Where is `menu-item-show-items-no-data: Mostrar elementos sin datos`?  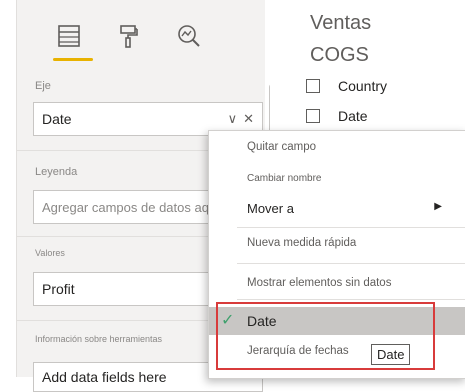
menu-item-show-items-no-data: Mostrar elementos sin datos is located at coordinates (337, 283).